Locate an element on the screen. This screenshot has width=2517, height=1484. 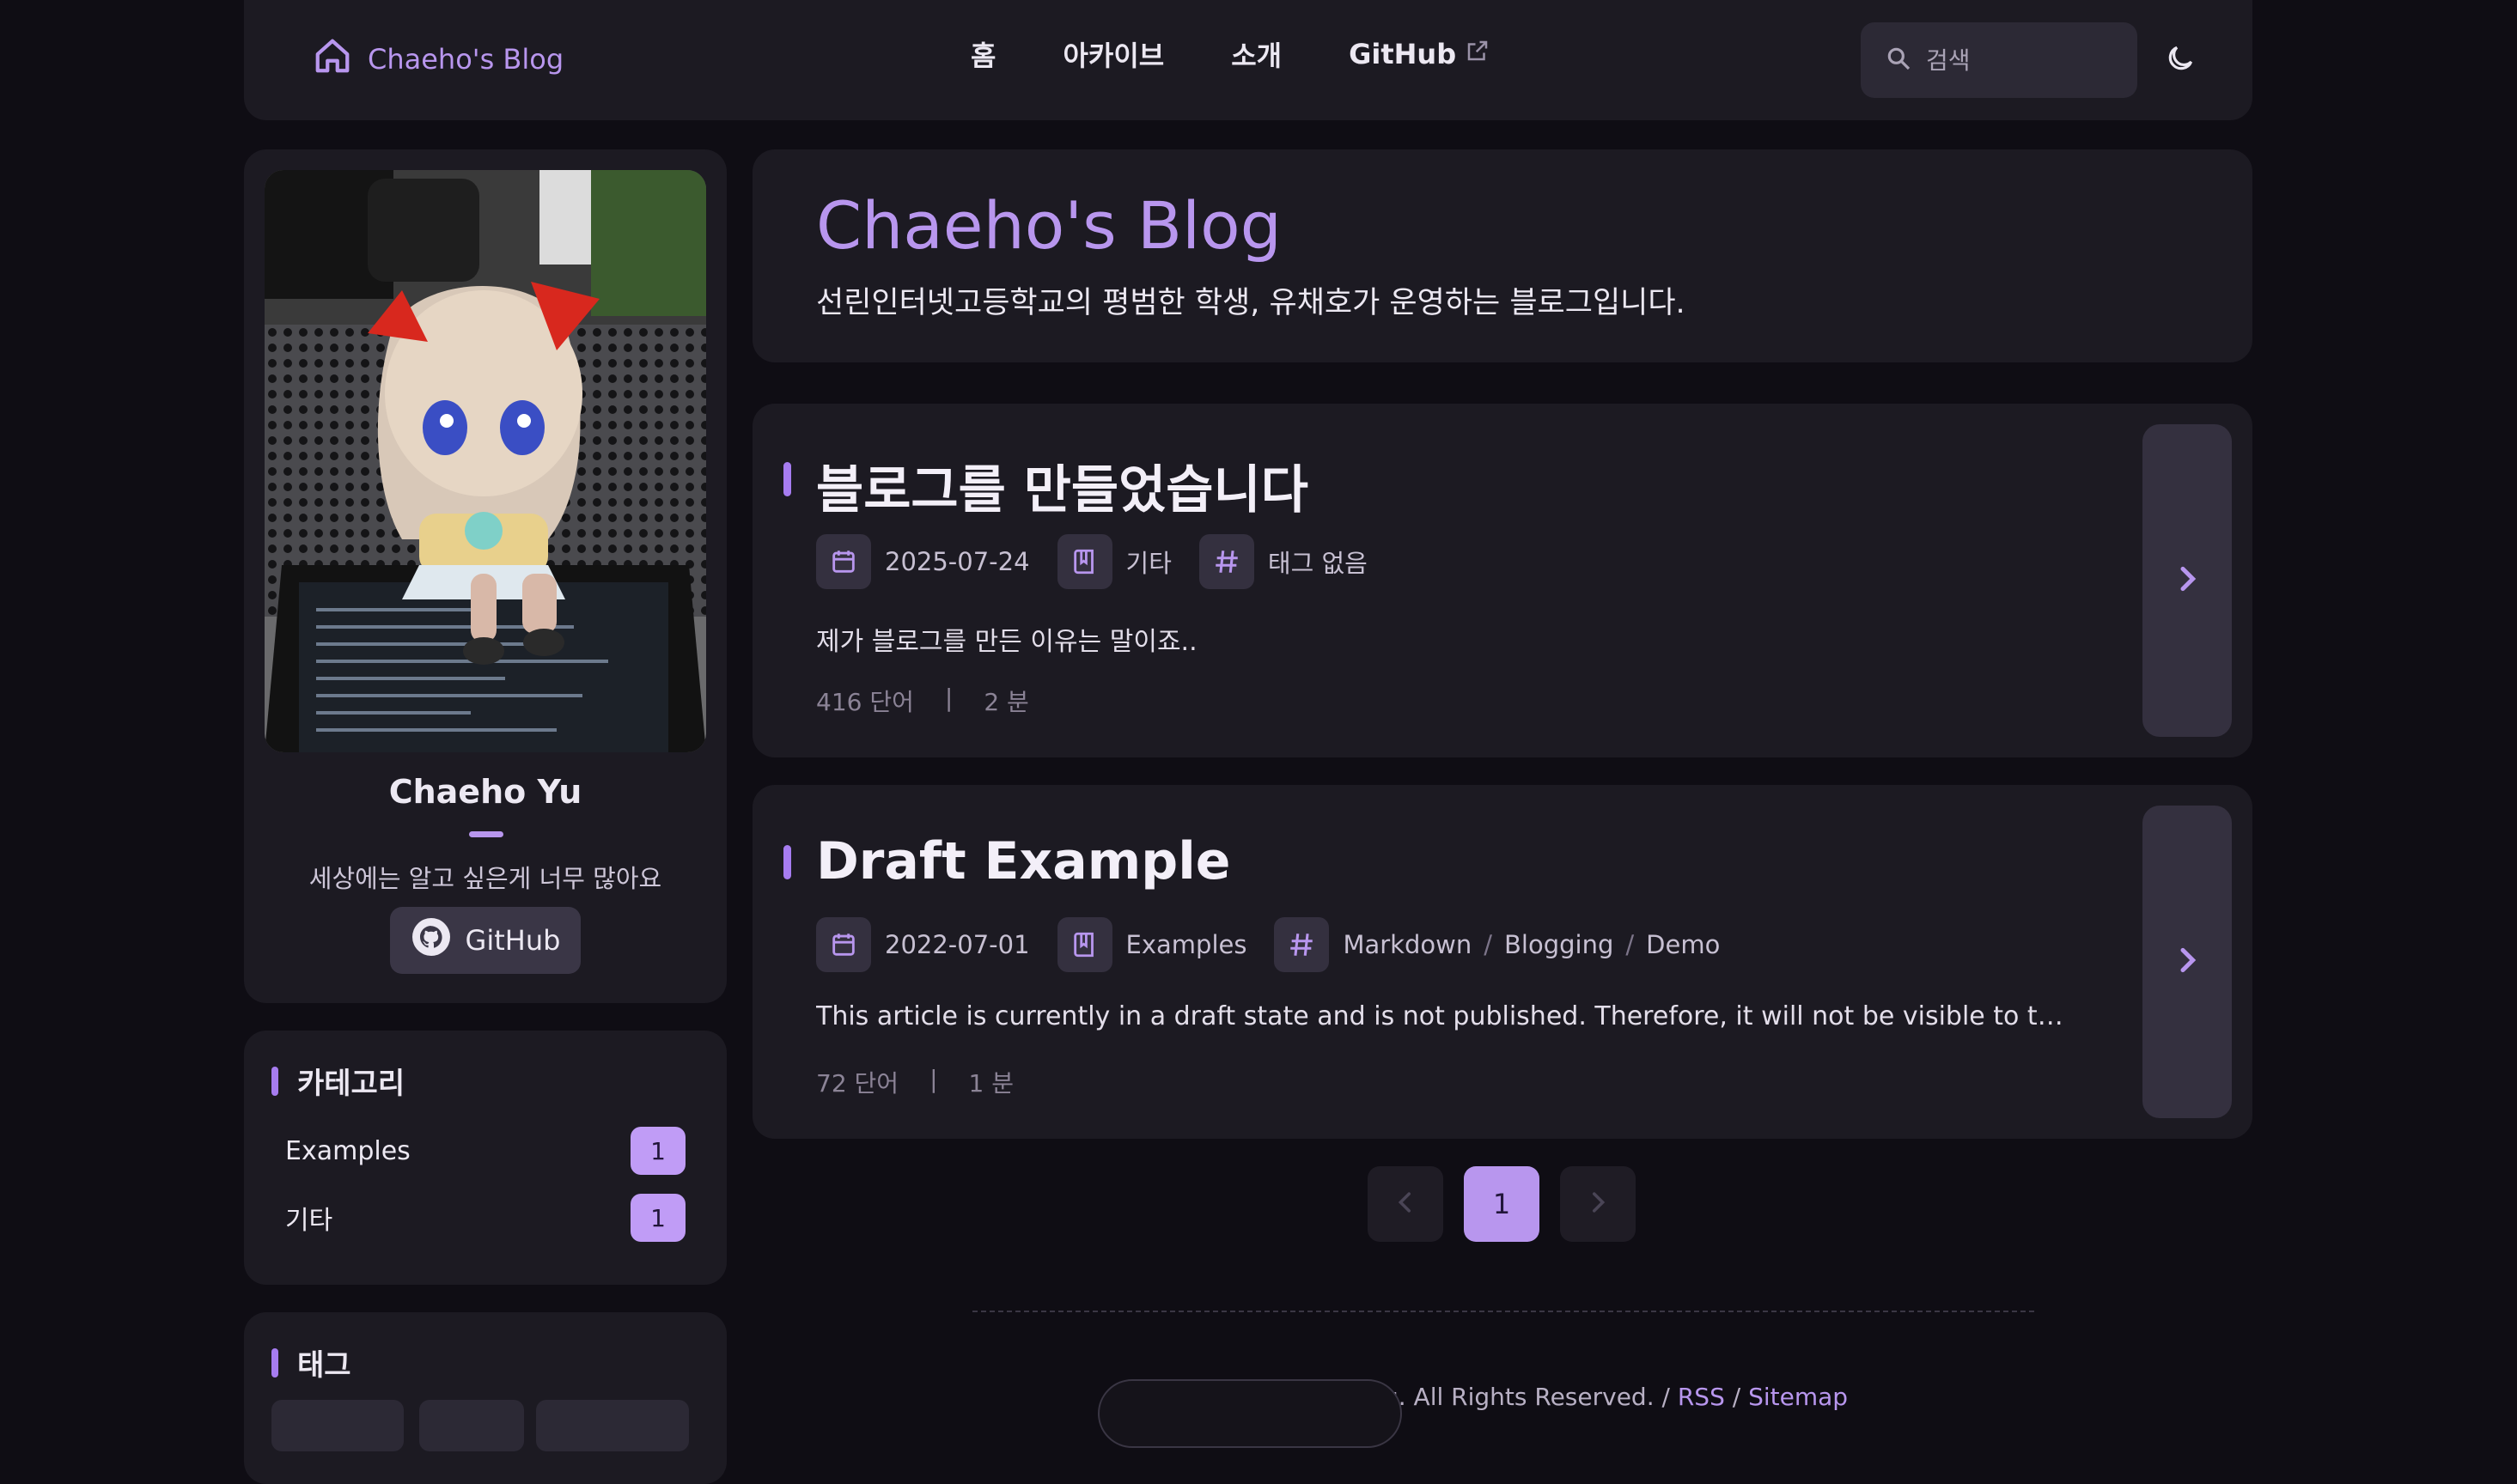
post-category-text: Examples is located at coordinates (1186, 944).